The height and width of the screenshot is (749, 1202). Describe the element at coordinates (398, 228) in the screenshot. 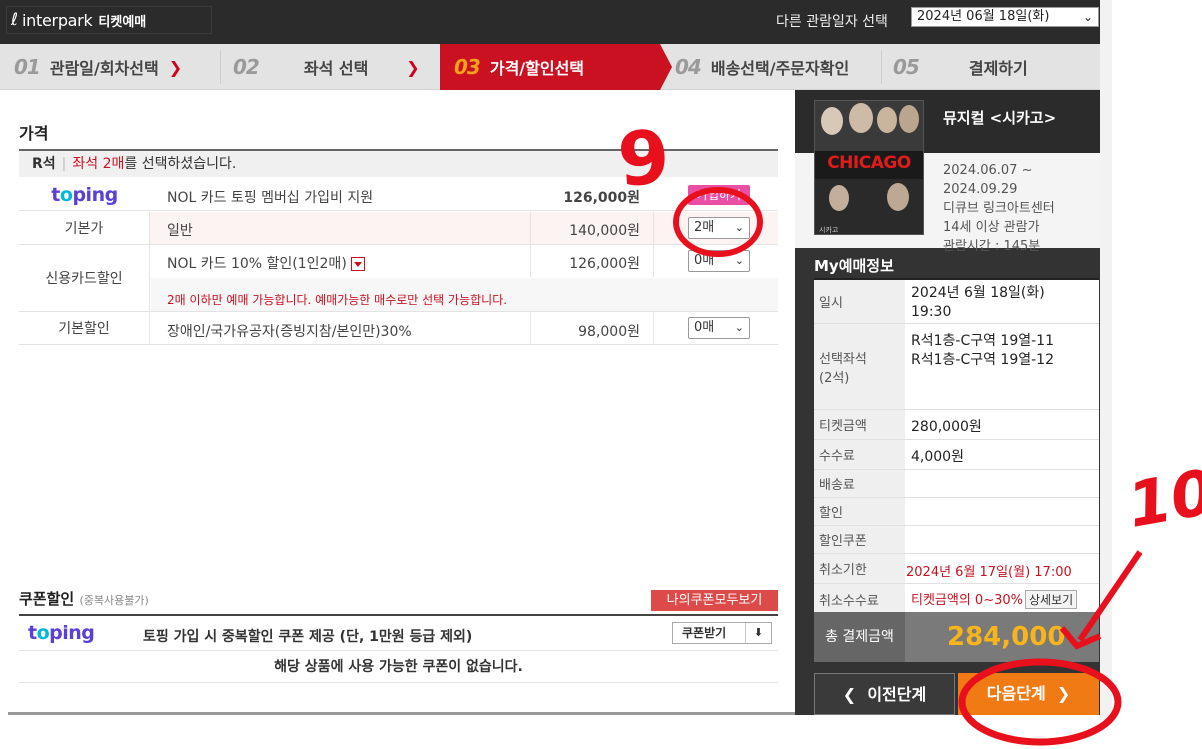

I see `price-row-basic: 기본가 일반 140,000원 2매 ⌄` at that location.